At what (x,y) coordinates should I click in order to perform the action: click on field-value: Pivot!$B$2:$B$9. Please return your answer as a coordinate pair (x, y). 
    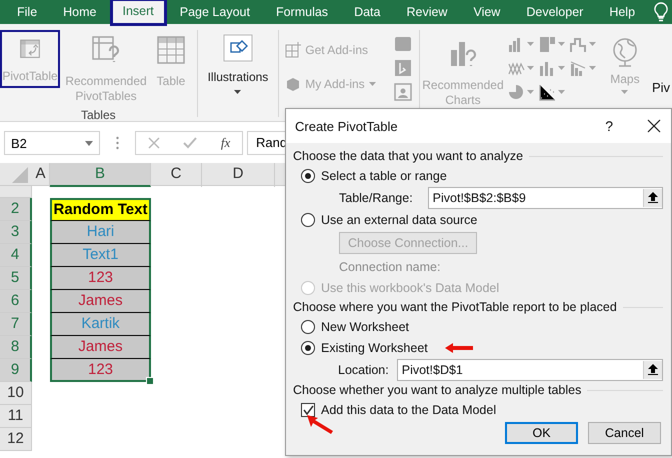
    Looking at the image, I should click on (479, 197).